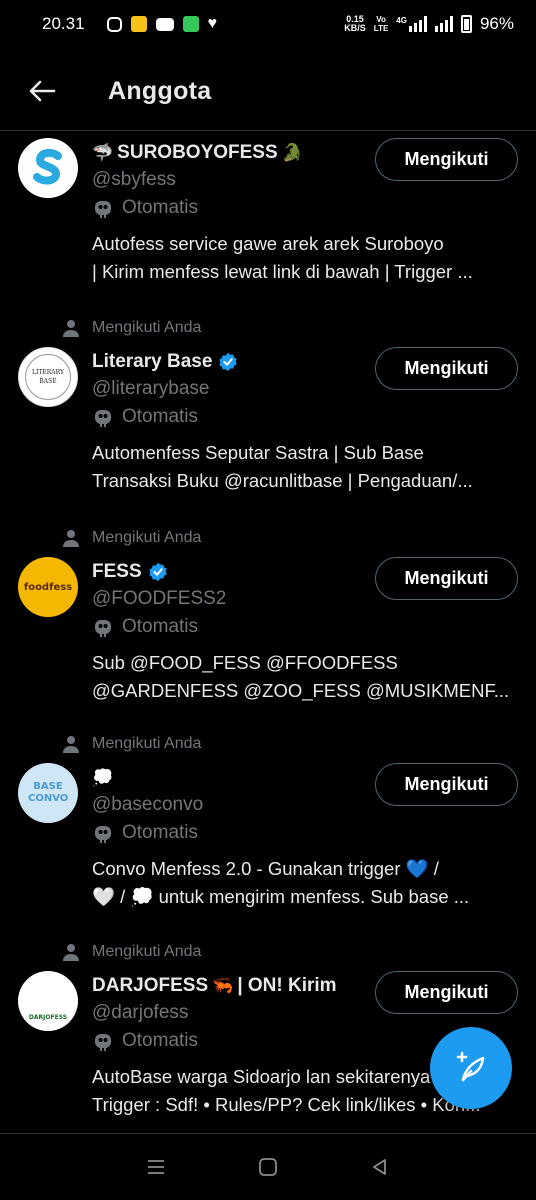 This screenshot has width=536, height=1200. I want to click on avatar: BASE CONVO, so click(48, 793).